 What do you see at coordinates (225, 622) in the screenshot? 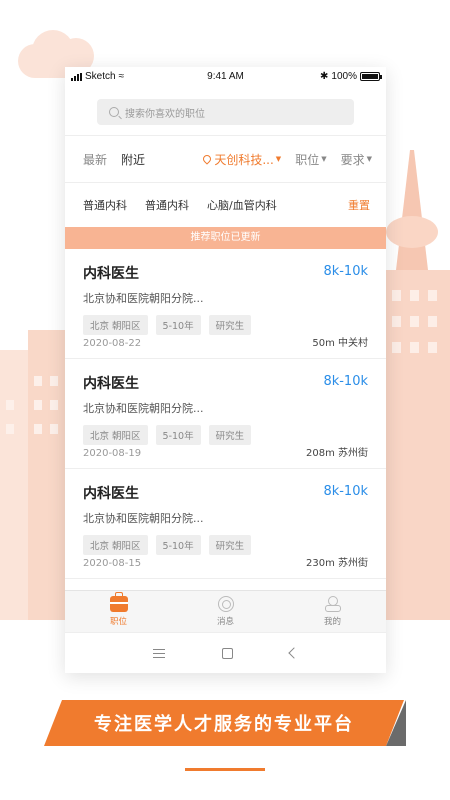
I see `tab-messages-label: 消息` at bounding box center [225, 622].